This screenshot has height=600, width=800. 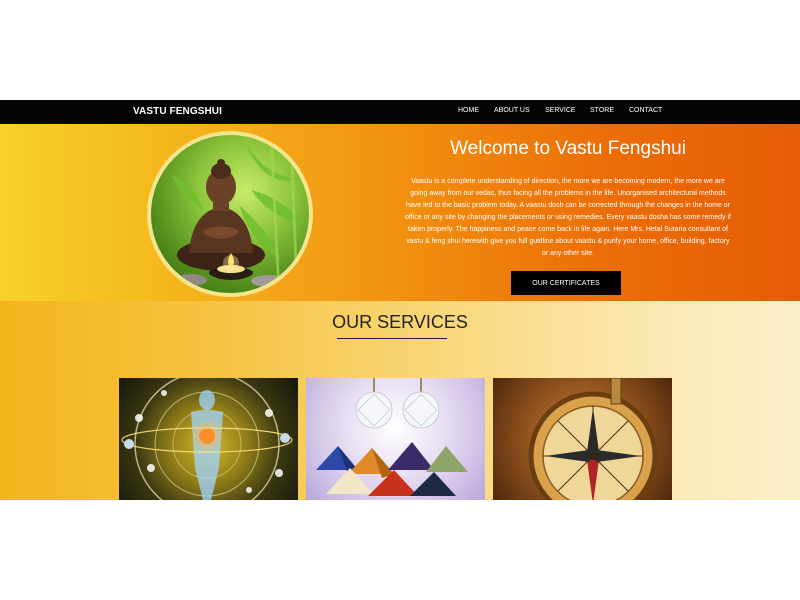 I want to click on service-card-crystals, so click(x=395, y=439).